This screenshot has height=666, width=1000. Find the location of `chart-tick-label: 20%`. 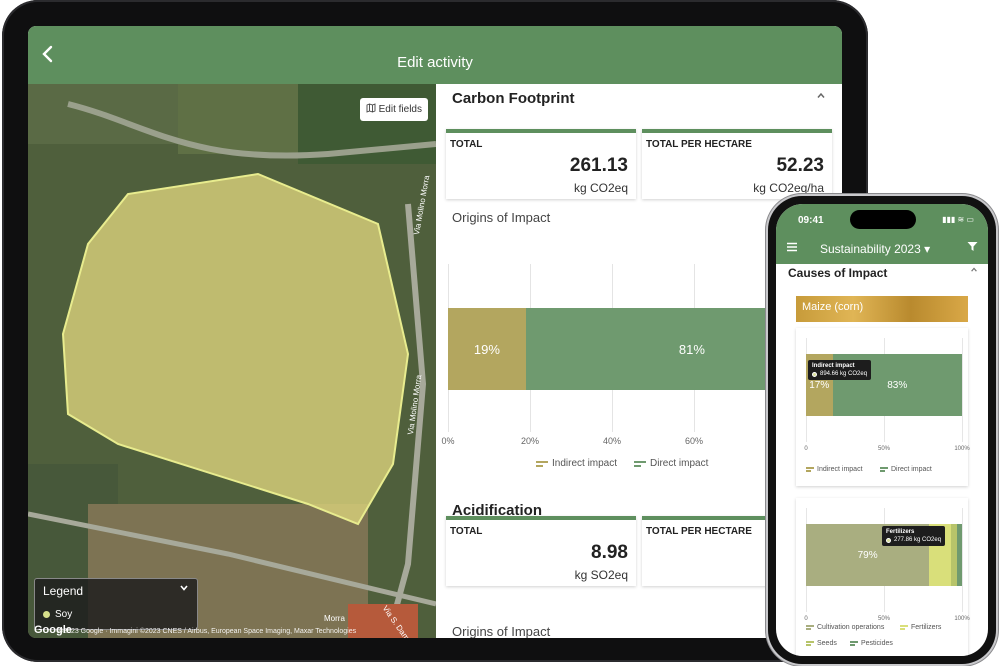

chart-tick-label: 20% is located at coordinates (530, 441).